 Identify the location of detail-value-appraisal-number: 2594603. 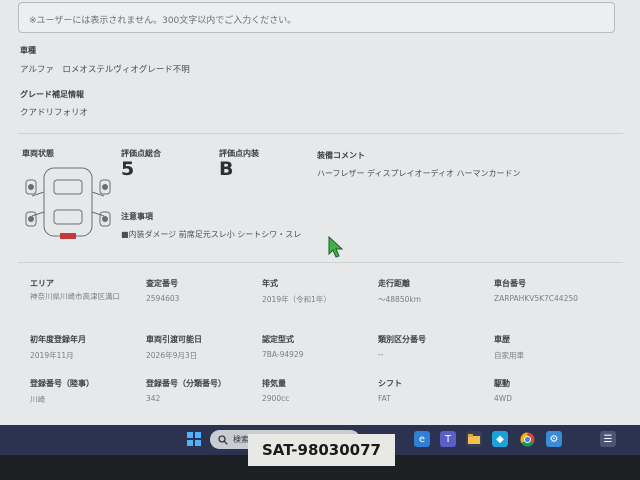
(163, 298).